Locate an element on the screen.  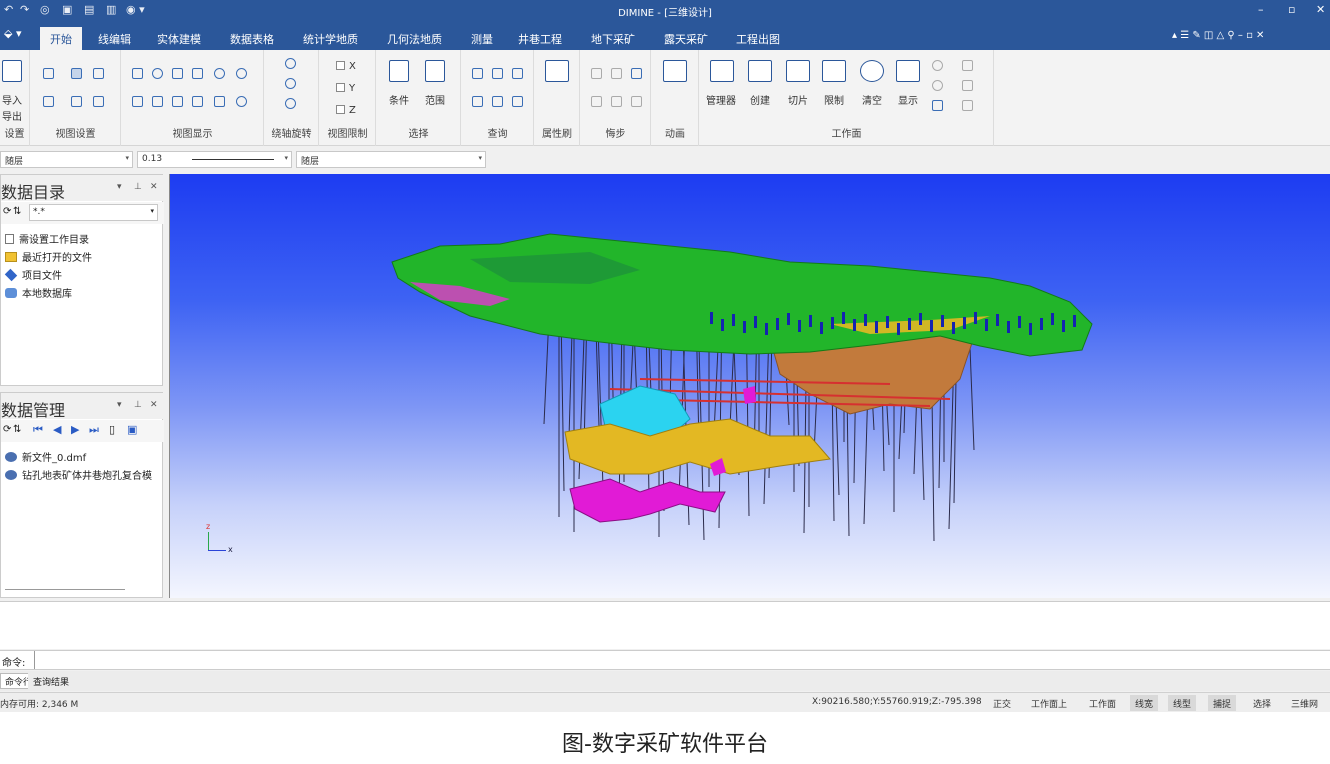
tab-data-table: 数据表格 is located at coordinates (252, 38).